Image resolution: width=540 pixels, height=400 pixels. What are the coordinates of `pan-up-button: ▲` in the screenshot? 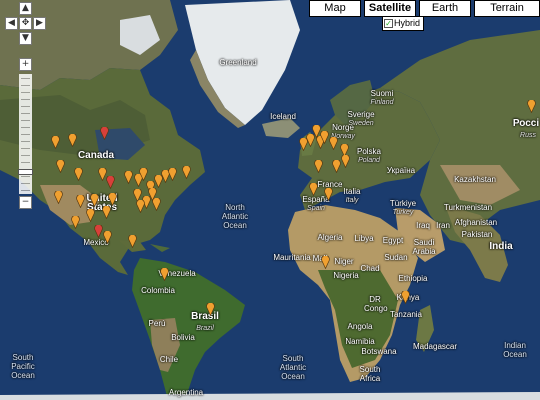 It's located at (25, 8).